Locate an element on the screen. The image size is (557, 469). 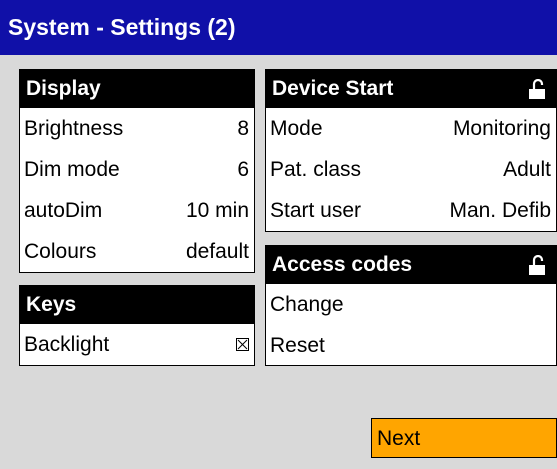
autodim-label: autoDim is located at coordinates (63, 210).